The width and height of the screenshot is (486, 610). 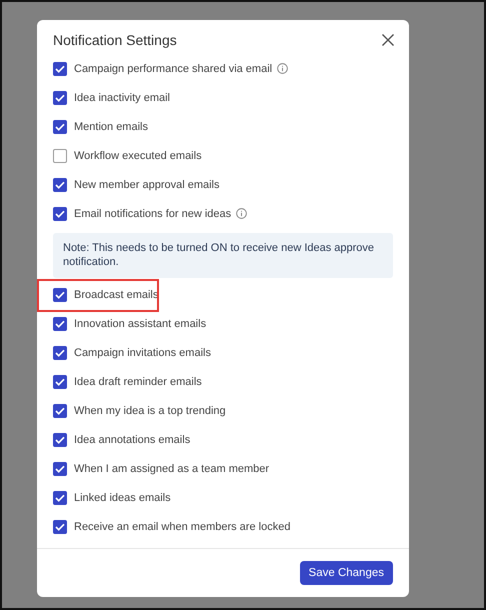 What do you see at coordinates (132, 440) in the screenshot?
I see `option-label: Idea annotations emails` at bounding box center [132, 440].